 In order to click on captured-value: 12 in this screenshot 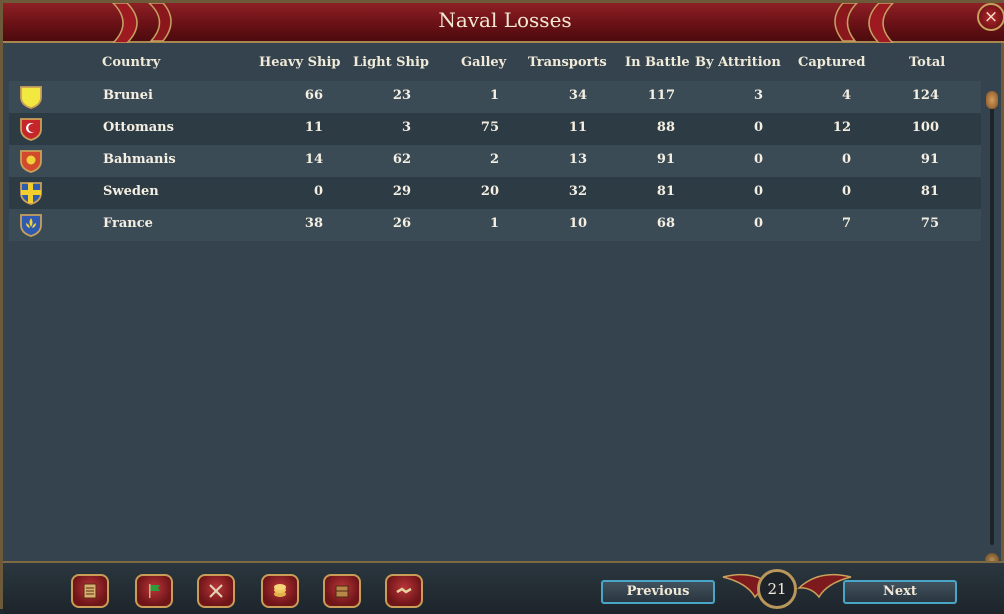, I will do `click(841, 127)`.